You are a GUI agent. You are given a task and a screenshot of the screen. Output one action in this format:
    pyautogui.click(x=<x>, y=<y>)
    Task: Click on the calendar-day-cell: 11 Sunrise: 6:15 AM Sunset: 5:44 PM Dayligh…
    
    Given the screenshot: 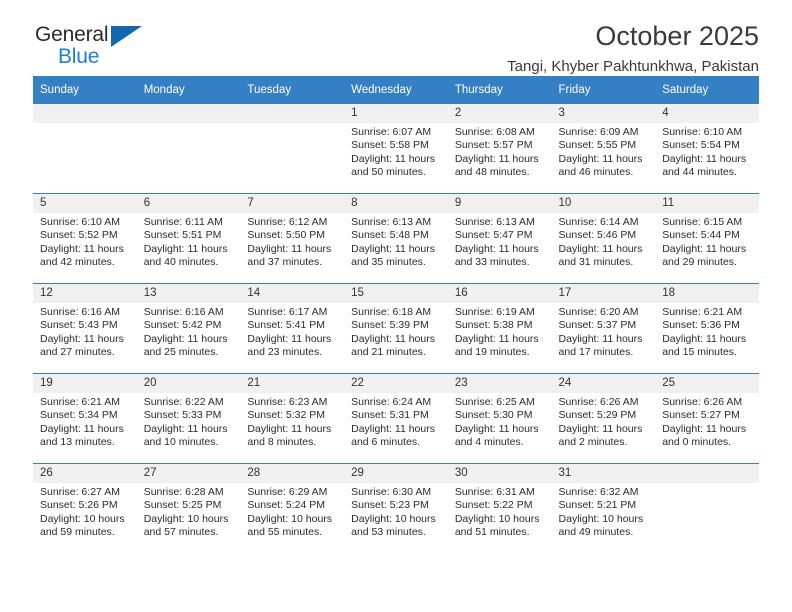 What is the action you would take?
    pyautogui.click(x=707, y=238)
    